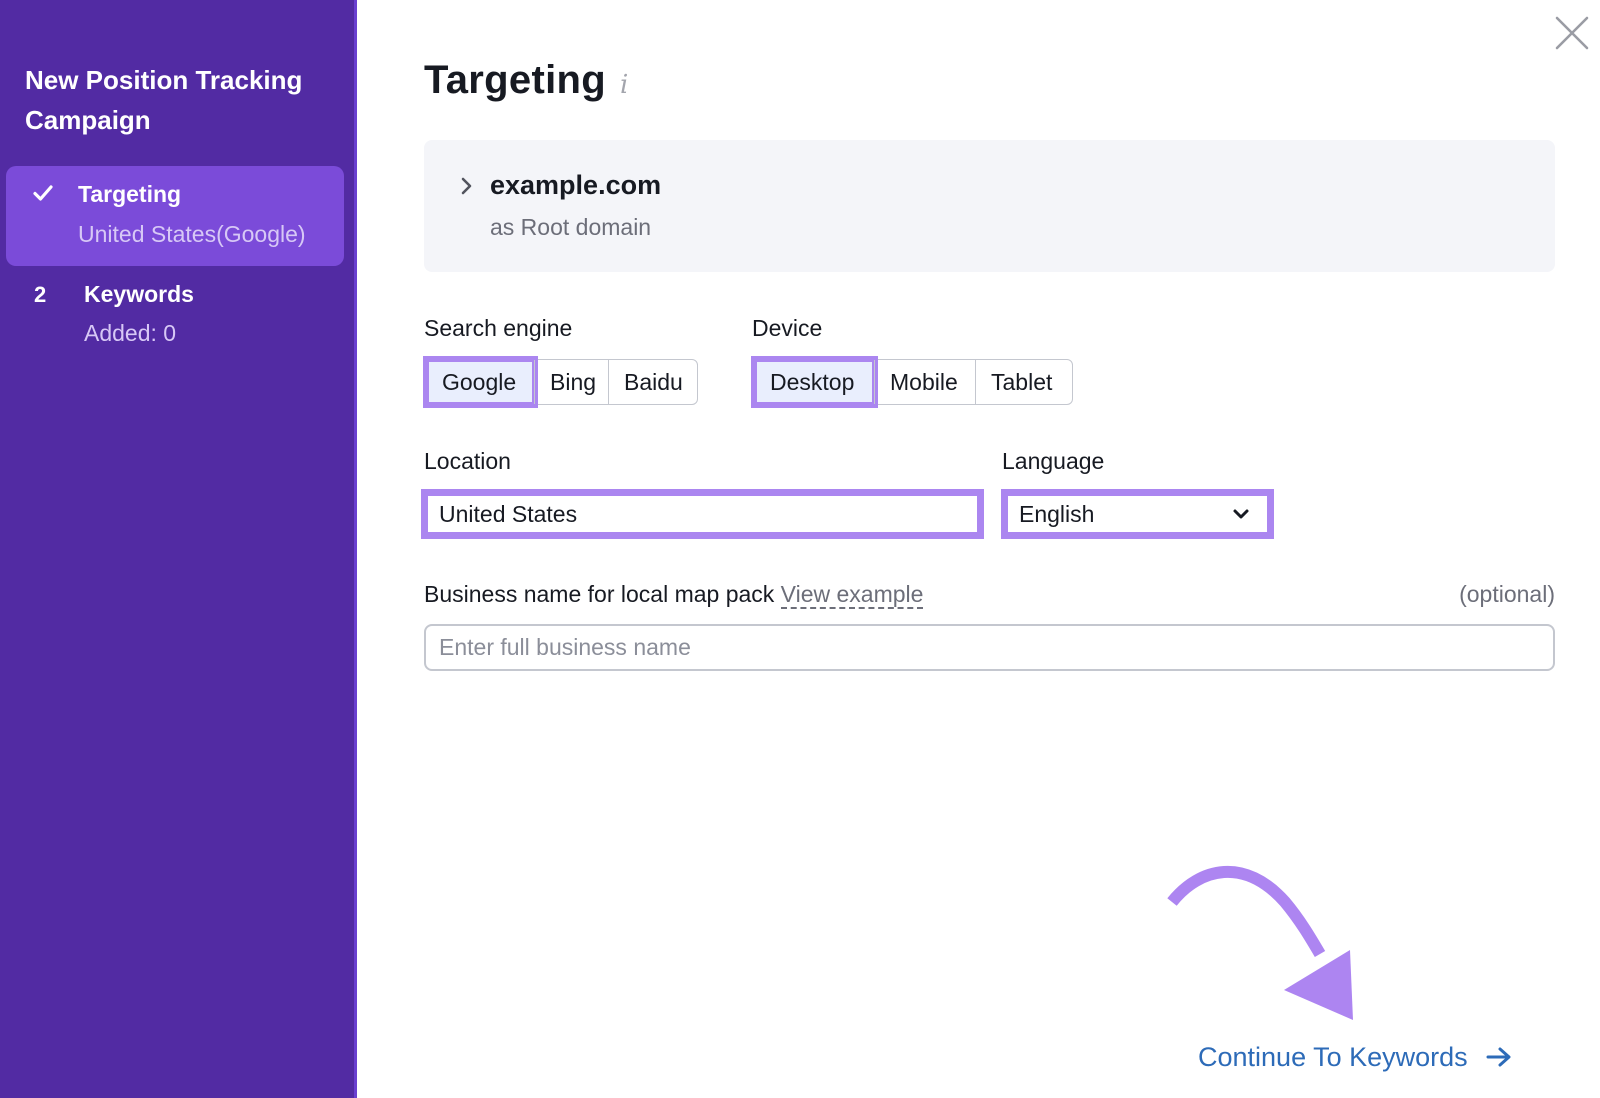 This screenshot has height=1098, width=1600. Describe the element at coordinates (1053, 461) in the screenshot. I see `language-label: Language` at that location.